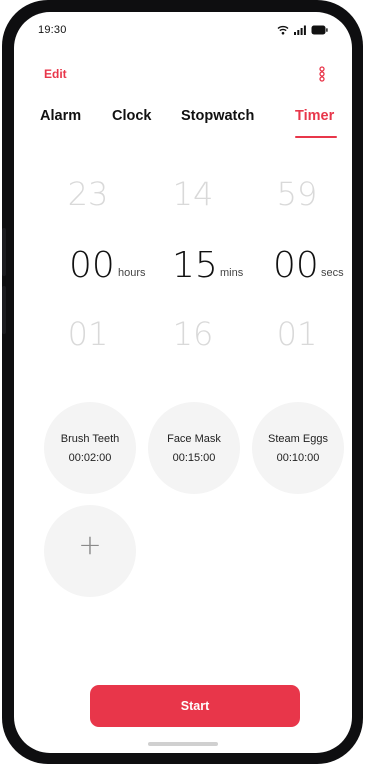  What do you see at coordinates (92, 266) in the screenshot?
I see `hours-selected-value: 00` at bounding box center [92, 266].